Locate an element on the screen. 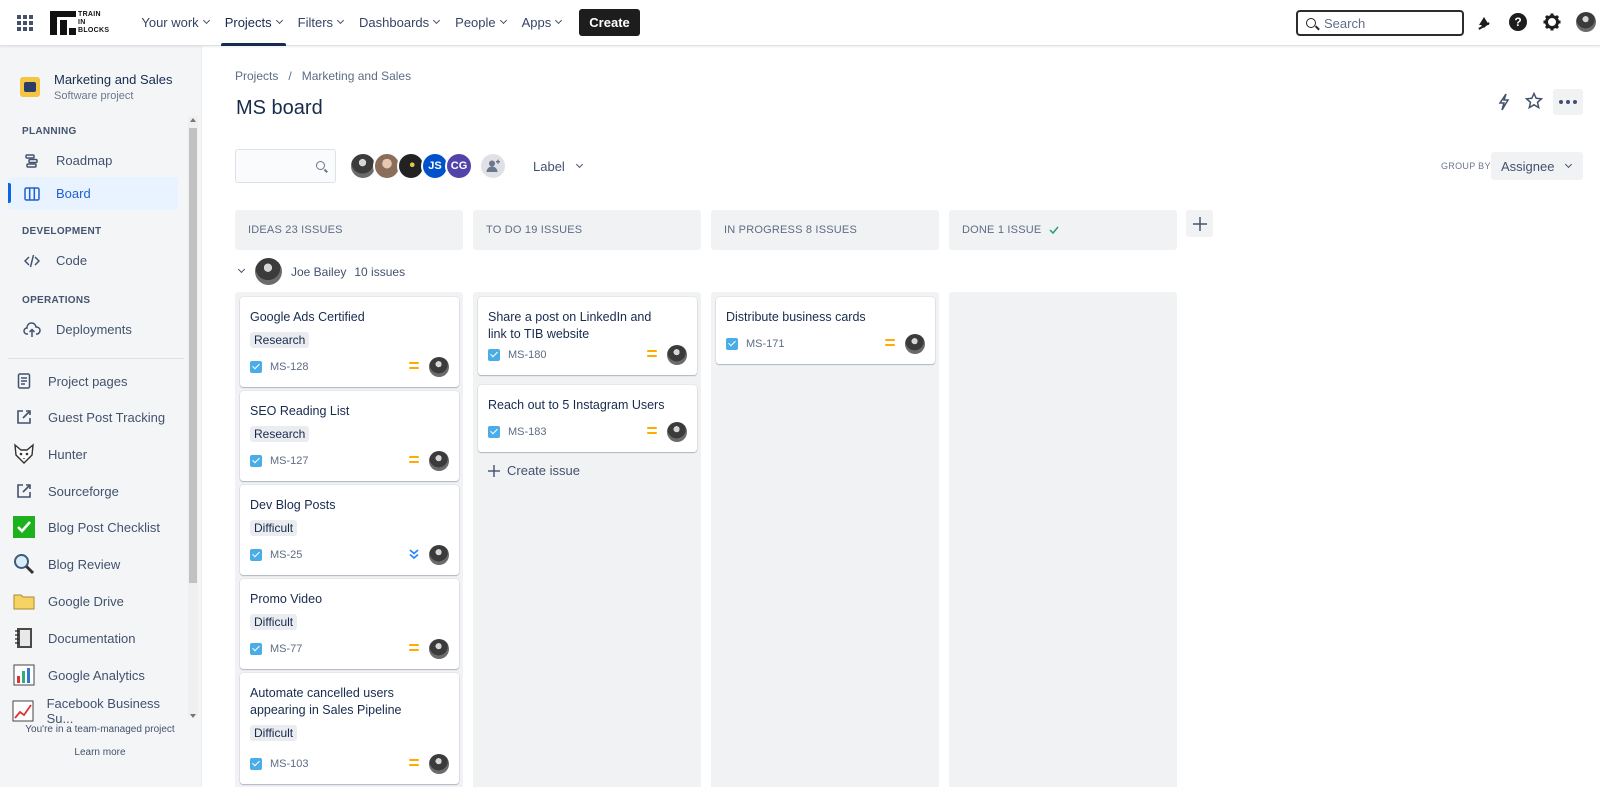 The height and width of the screenshot is (787, 1600). sidebar-link-documentation: Documentation is located at coordinates (97, 638).